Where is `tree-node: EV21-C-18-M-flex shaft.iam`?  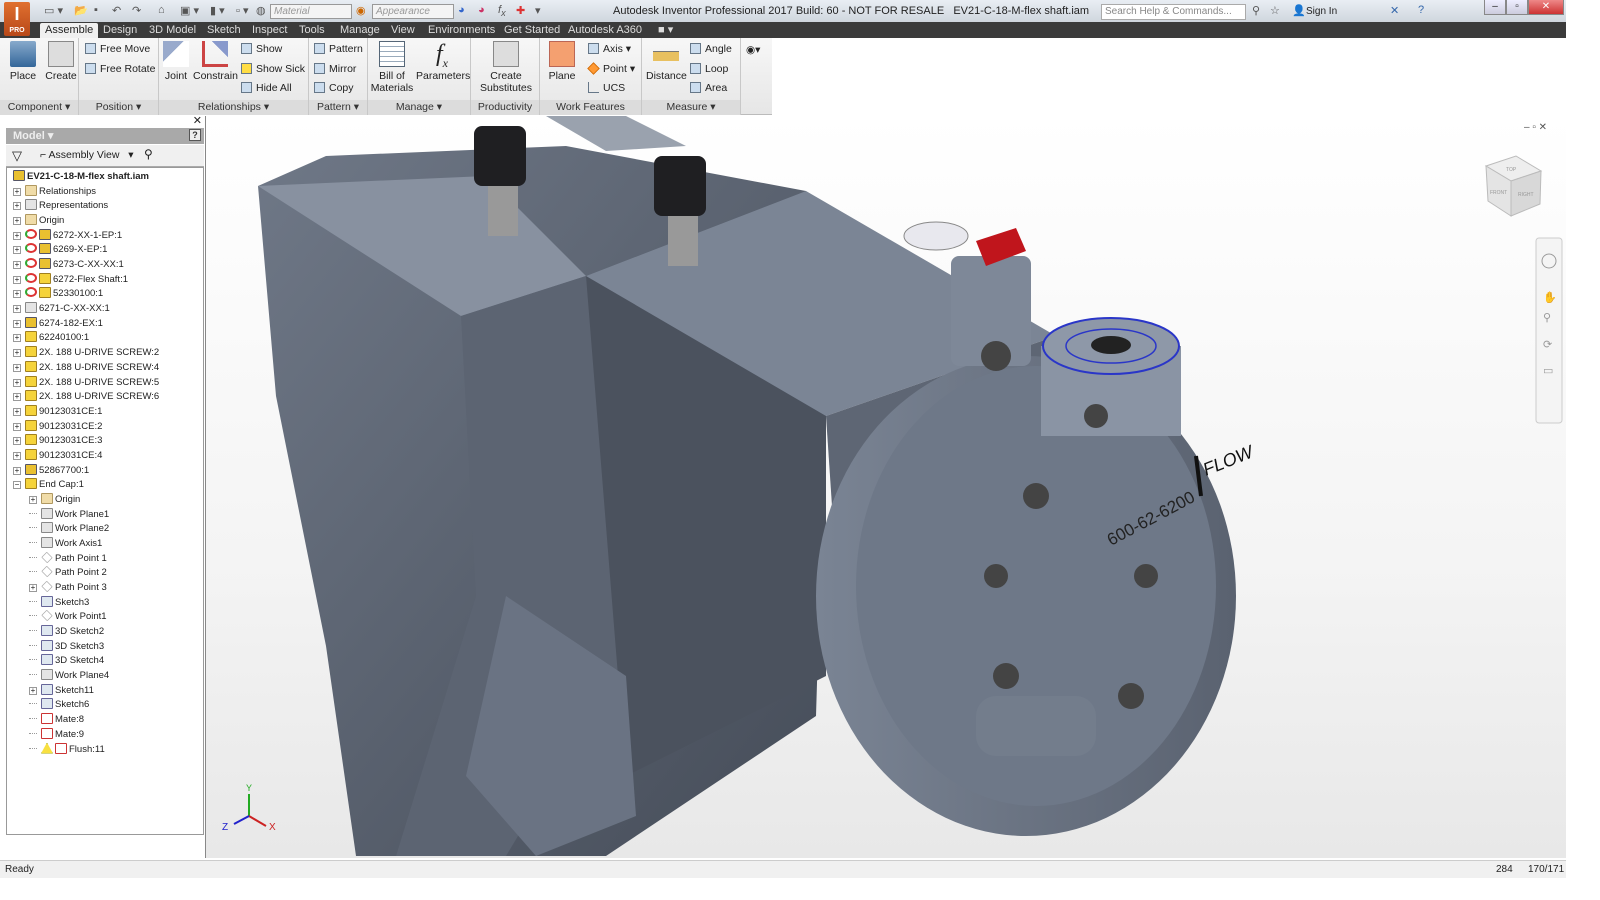
tree-node: EV21-C-18-M-flex shaft.iam is located at coordinates (81, 177).